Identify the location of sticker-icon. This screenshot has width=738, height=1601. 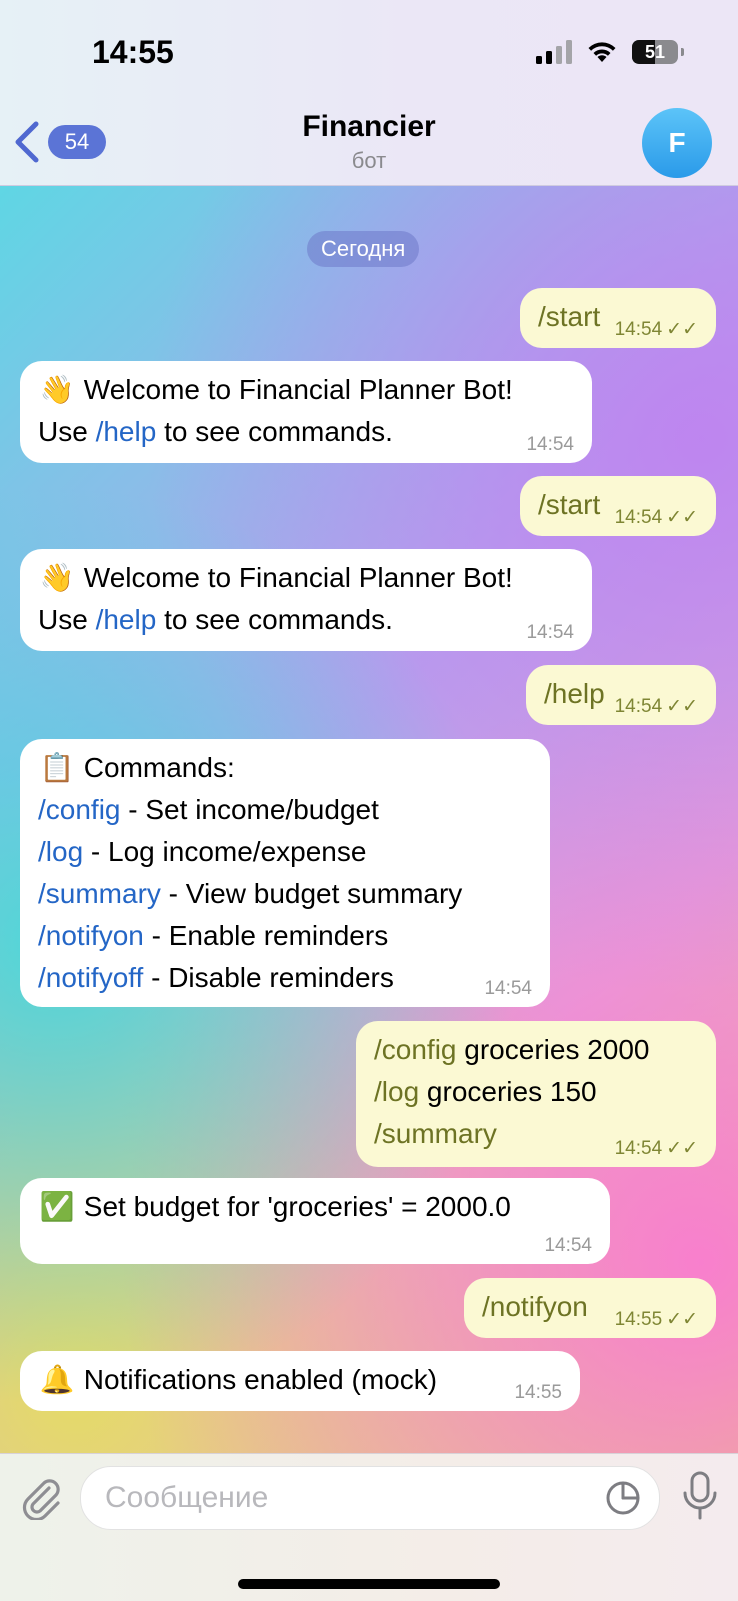
(623, 1498).